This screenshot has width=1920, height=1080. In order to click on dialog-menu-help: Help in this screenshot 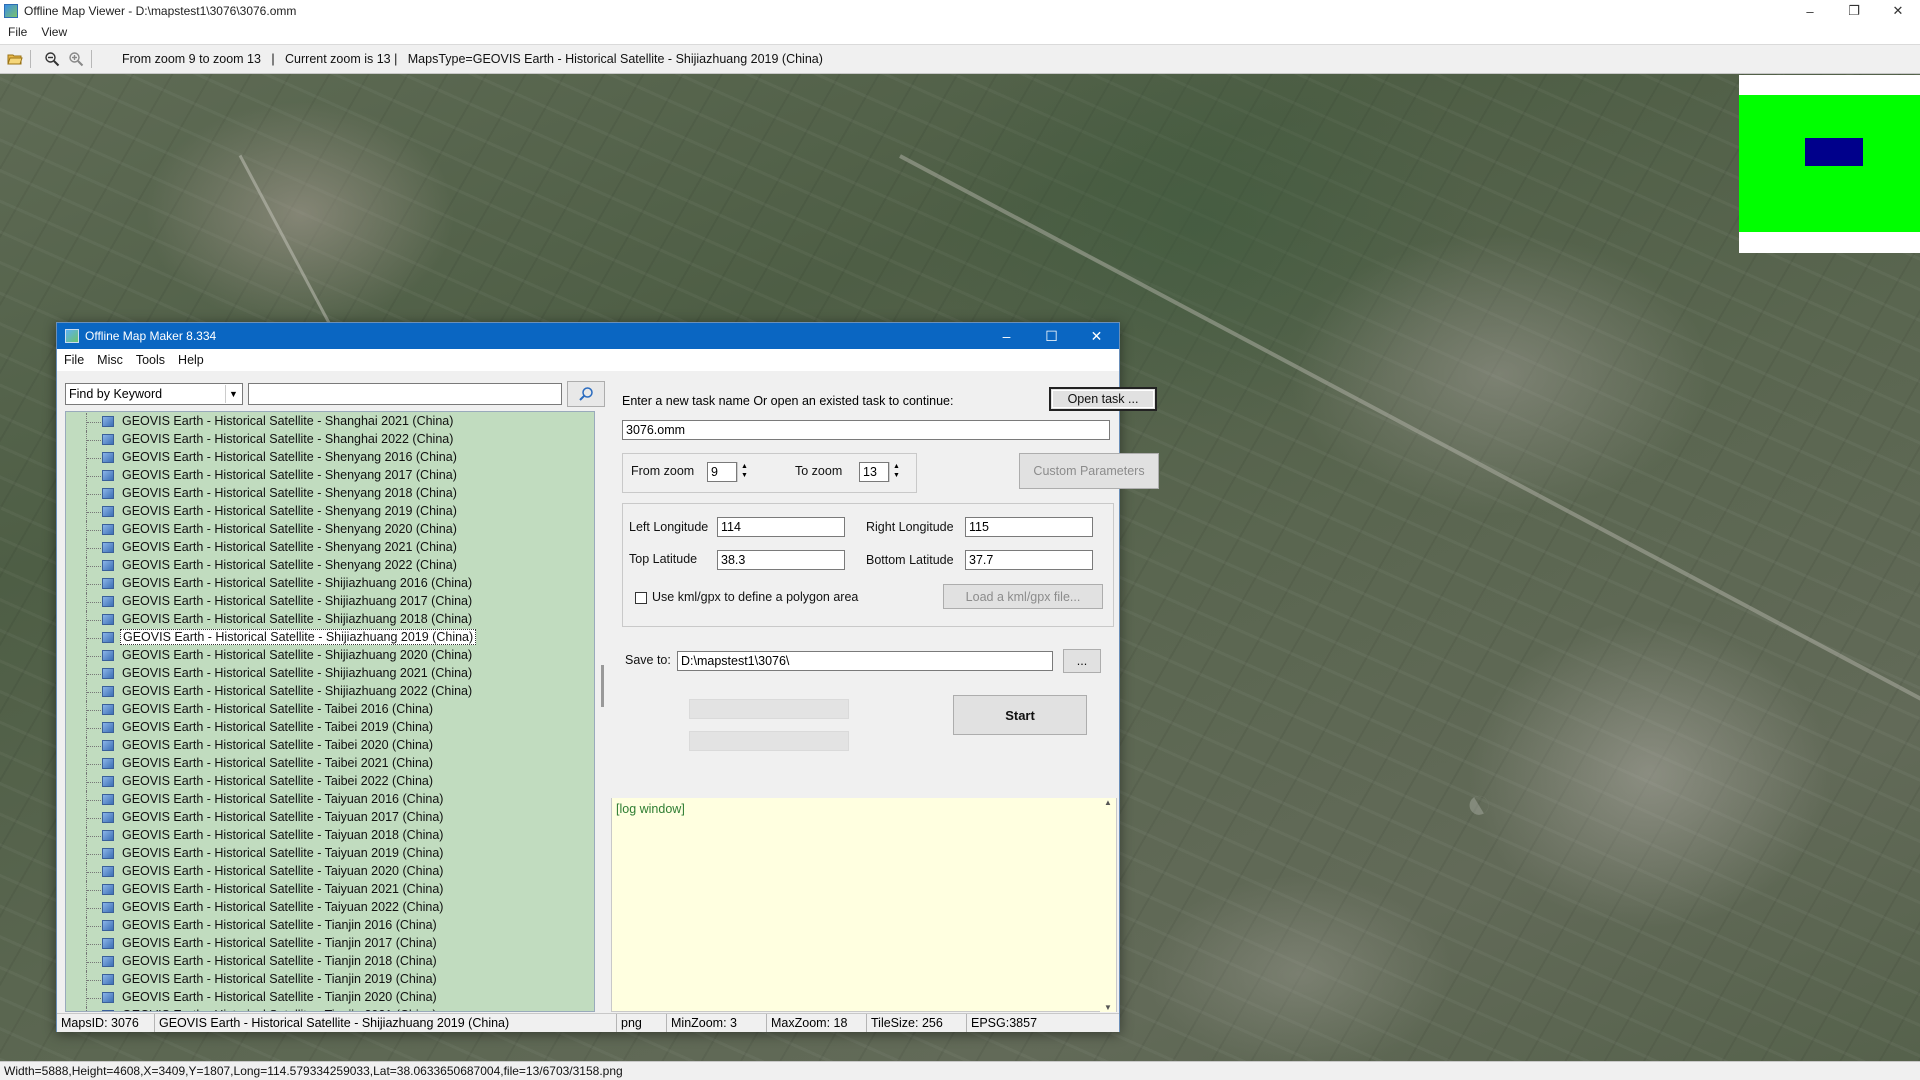, I will do `click(191, 360)`.